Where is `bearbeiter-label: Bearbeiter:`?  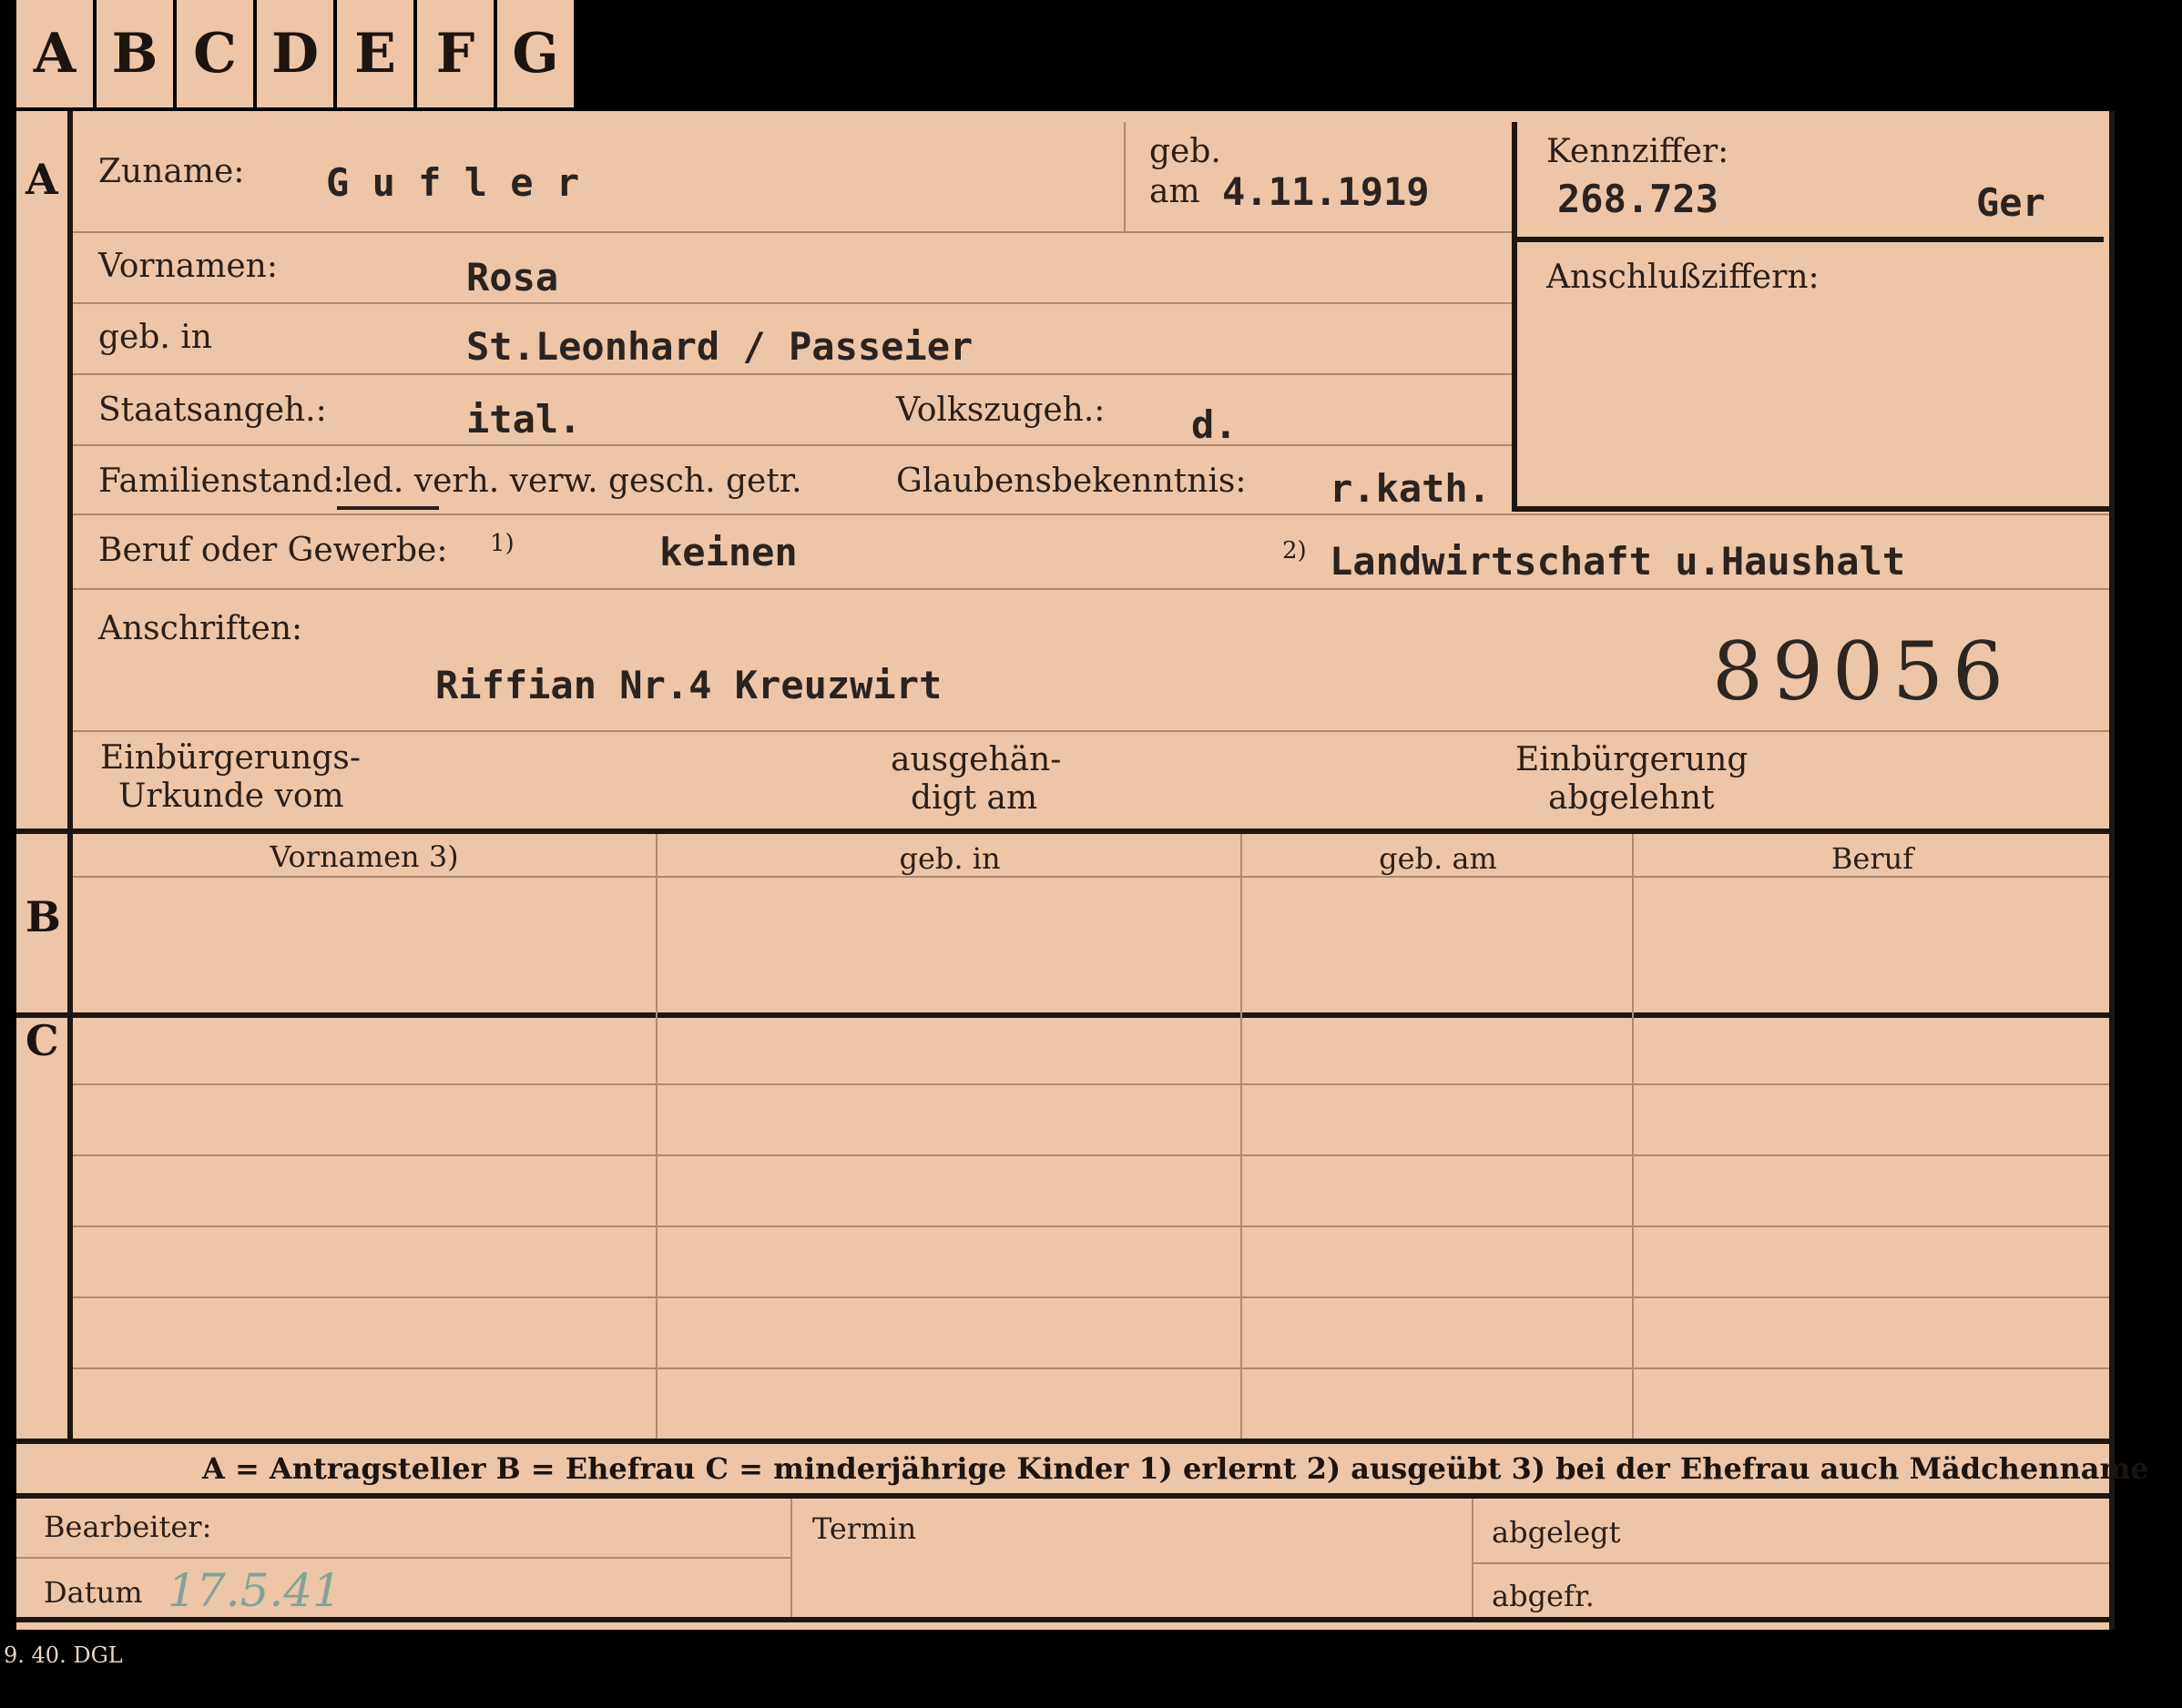
bearbeiter-label: Bearbeiter: is located at coordinates (128, 1527).